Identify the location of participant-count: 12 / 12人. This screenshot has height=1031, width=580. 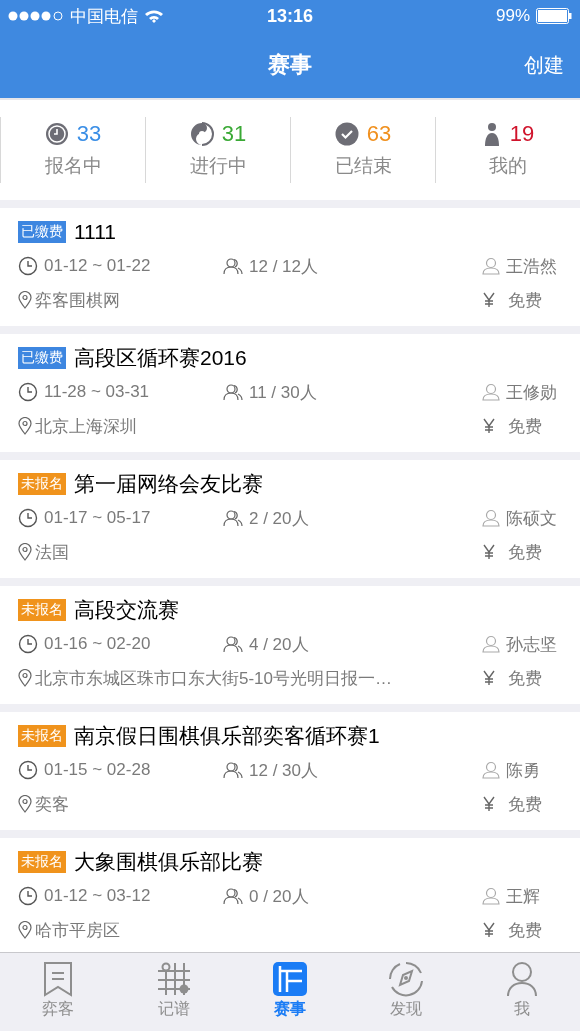
(283, 266).